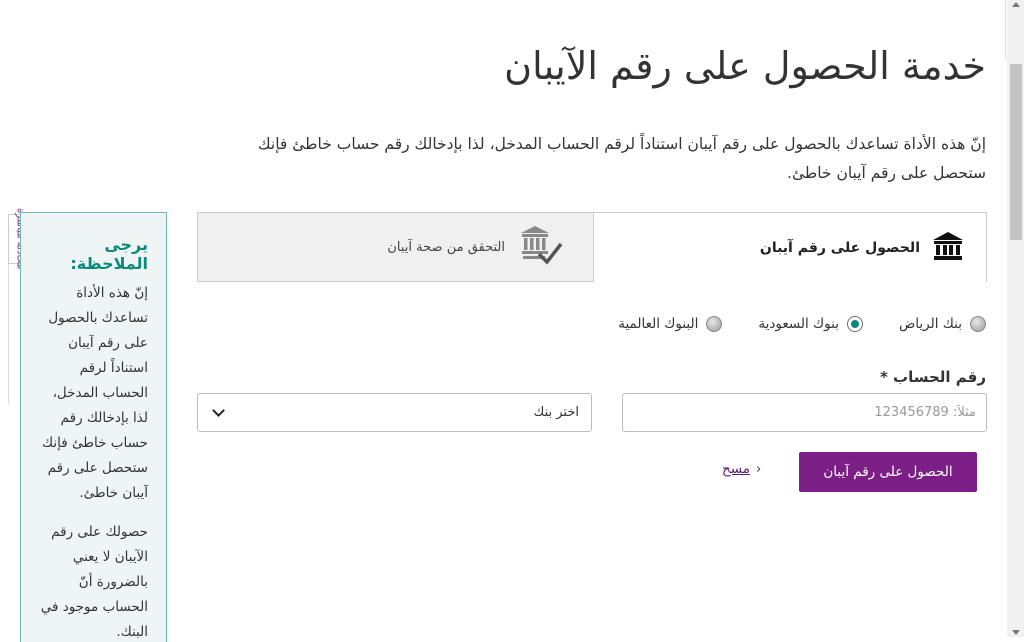 Image resolution: width=1024 pixels, height=642 pixels. Describe the element at coordinates (1005, 30) in the screenshot. I see `top-divider` at that location.